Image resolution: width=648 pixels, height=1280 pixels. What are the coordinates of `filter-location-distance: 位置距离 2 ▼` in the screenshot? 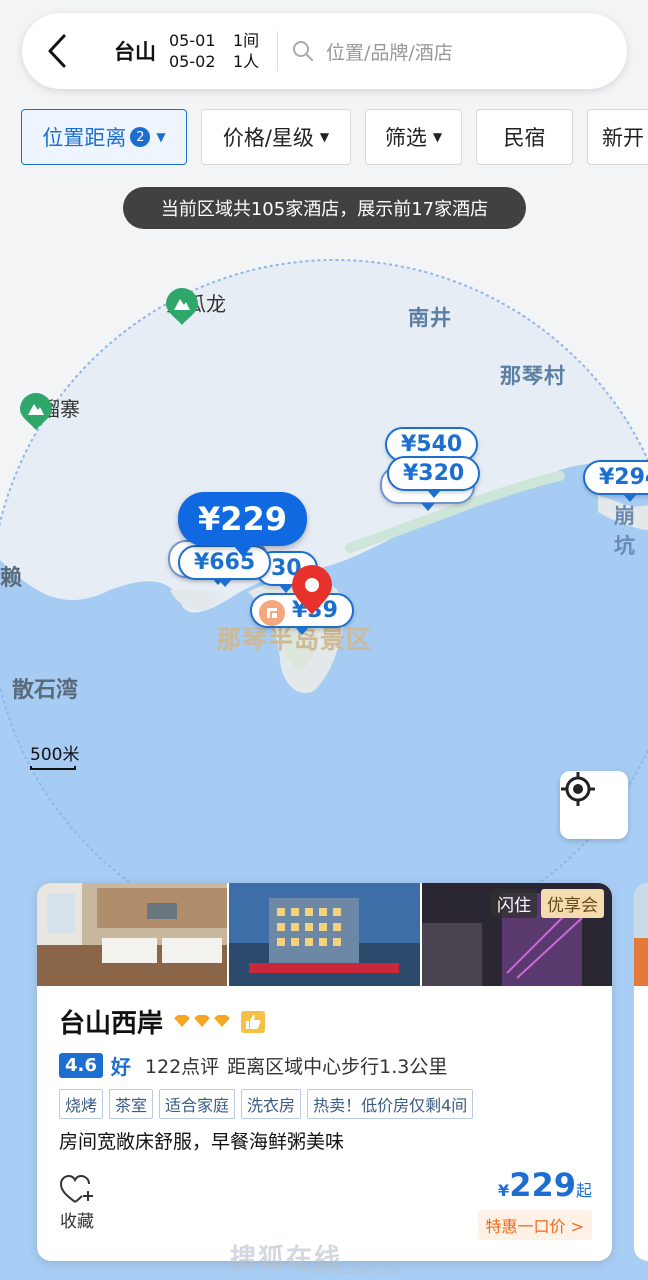 It's located at (104, 137).